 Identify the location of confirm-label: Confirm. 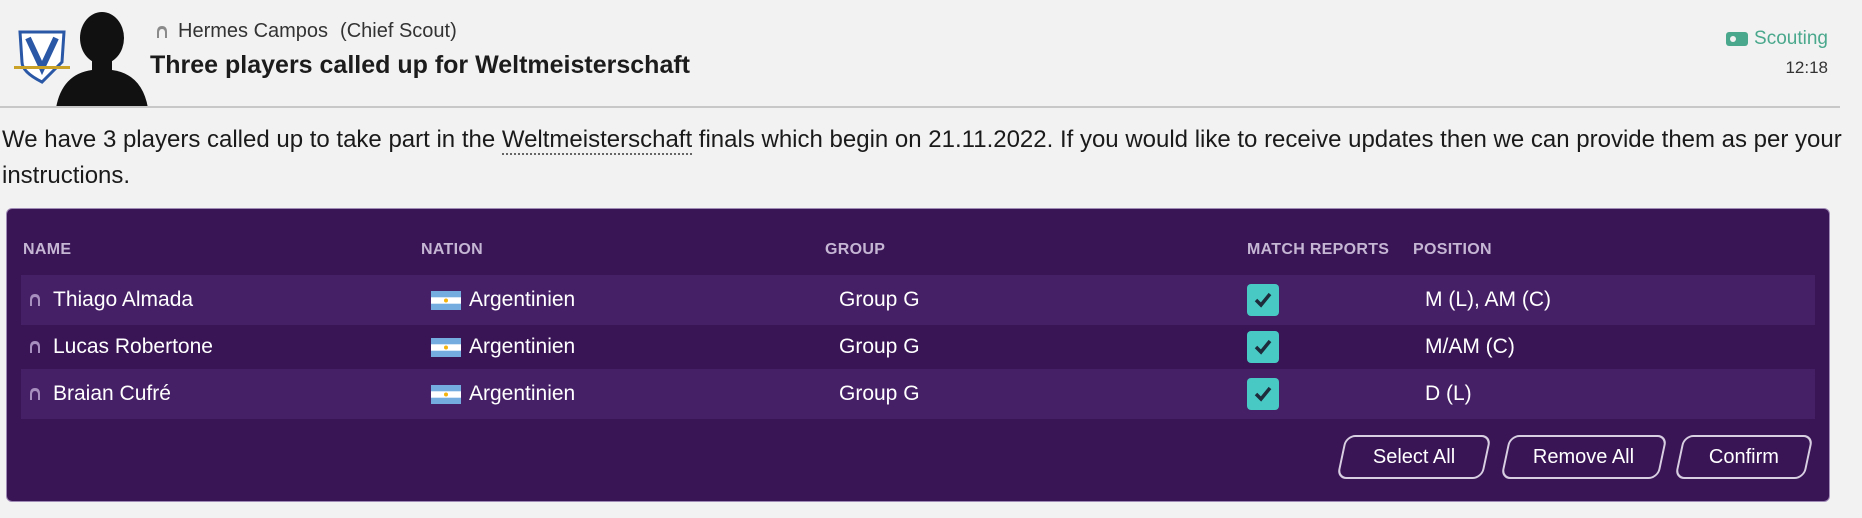
(1744, 457).